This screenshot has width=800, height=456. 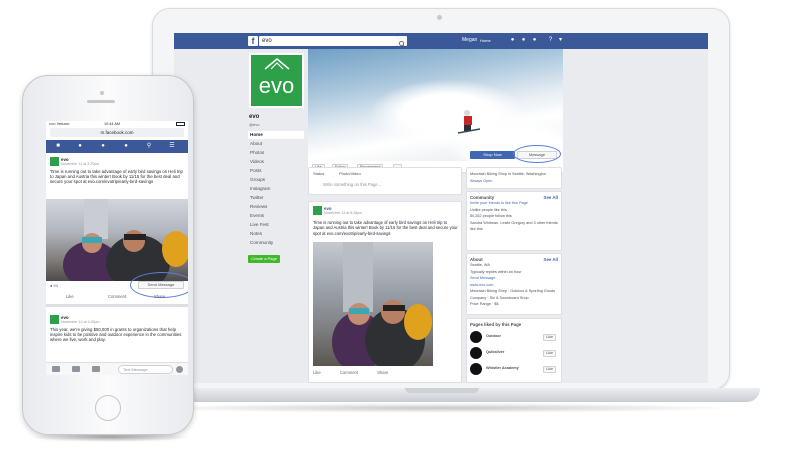 I want to click on shop-now-button: Shop Now, so click(x=492, y=155).